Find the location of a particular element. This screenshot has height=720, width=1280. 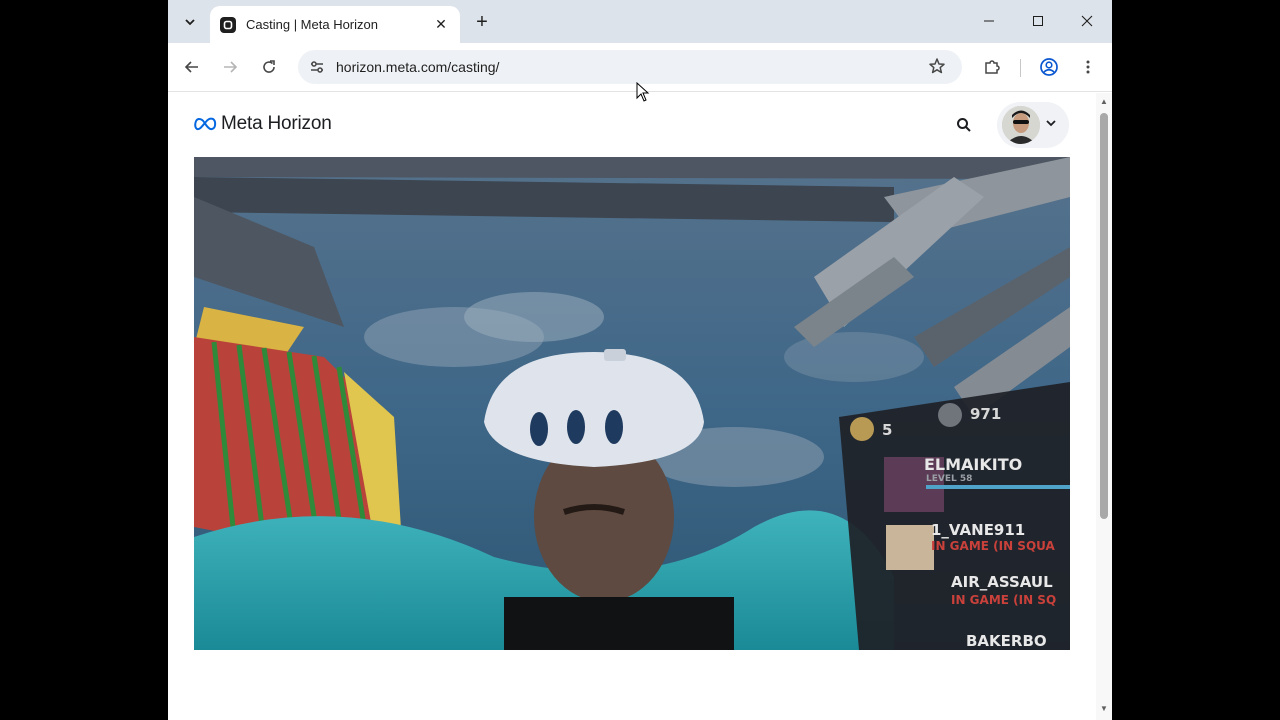

extensions-button is located at coordinates (992, 67).